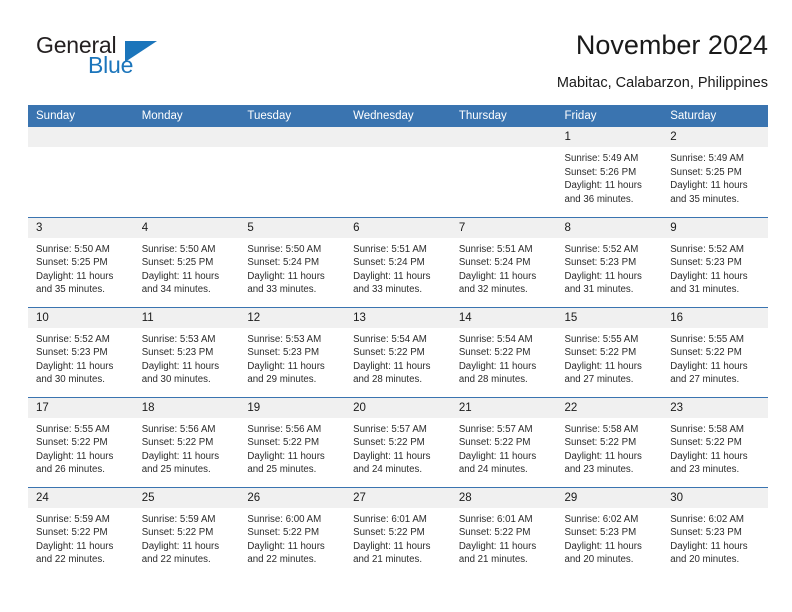 The image size is (792, 612). Describe the element at coordinates (81, 497) in the screenshot. I see `day-number: 24` at that location.